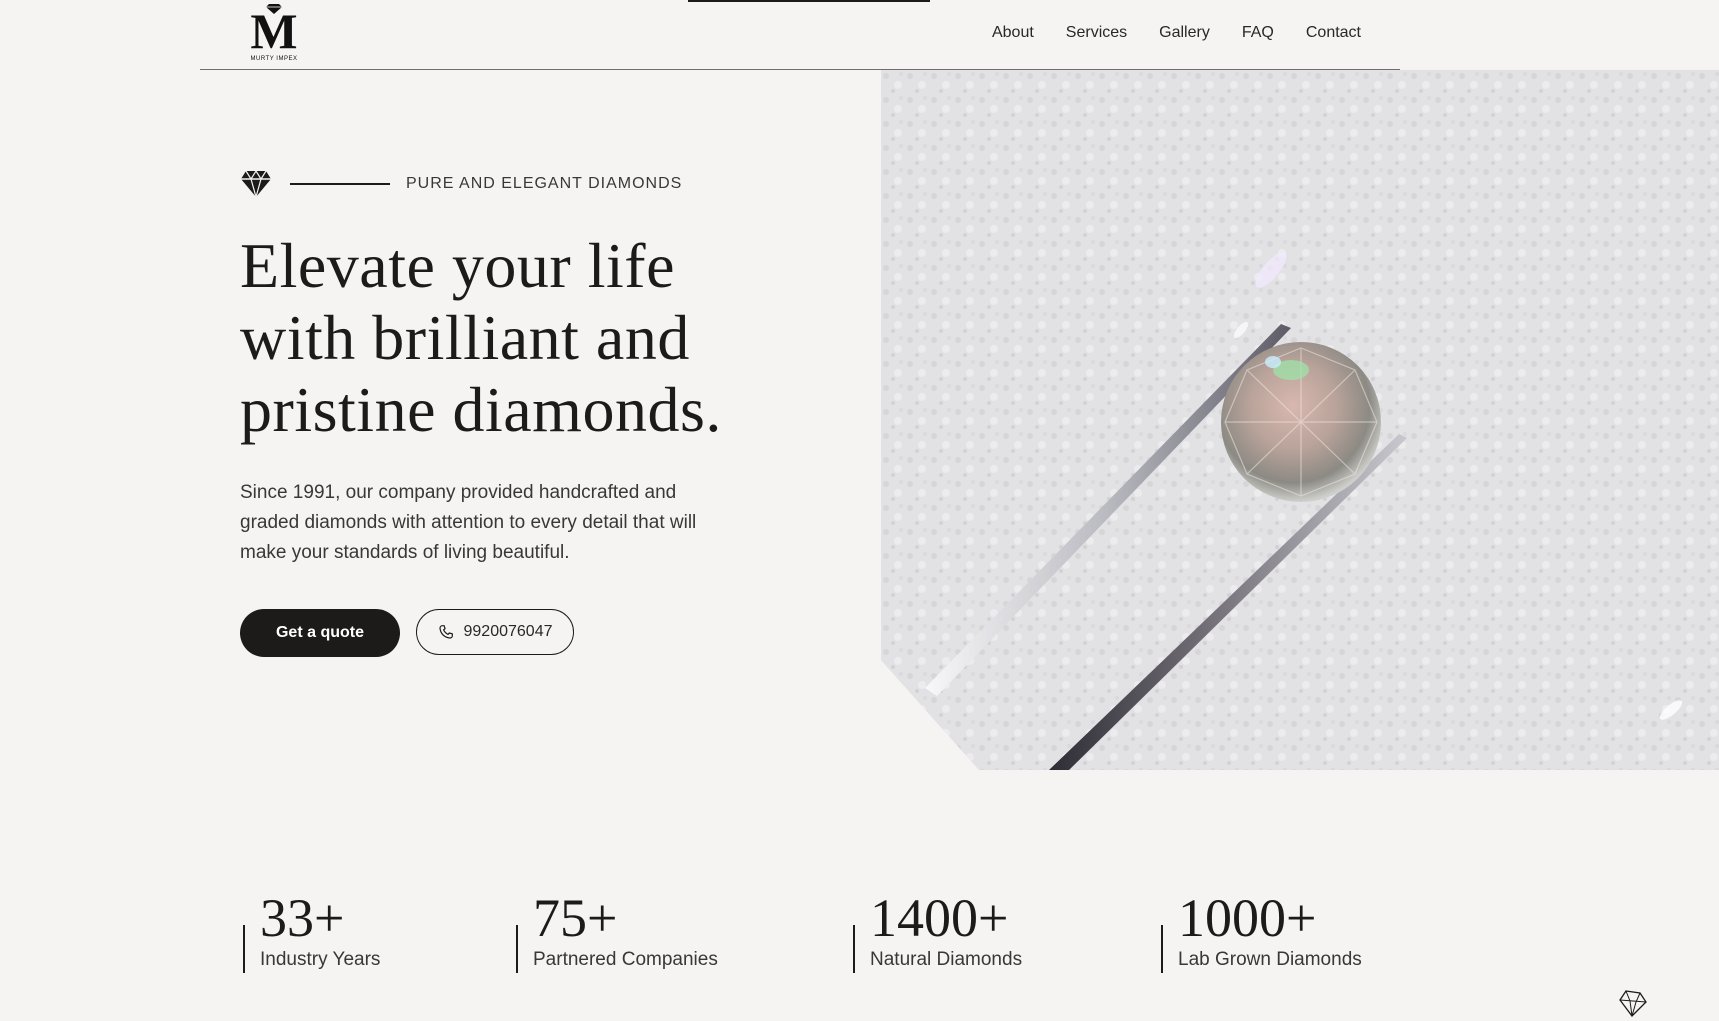 The width and height of the screenshot is (1719, 1021). I want to click on brand-logo: M MURTY IMPEX, so click(274, 34).